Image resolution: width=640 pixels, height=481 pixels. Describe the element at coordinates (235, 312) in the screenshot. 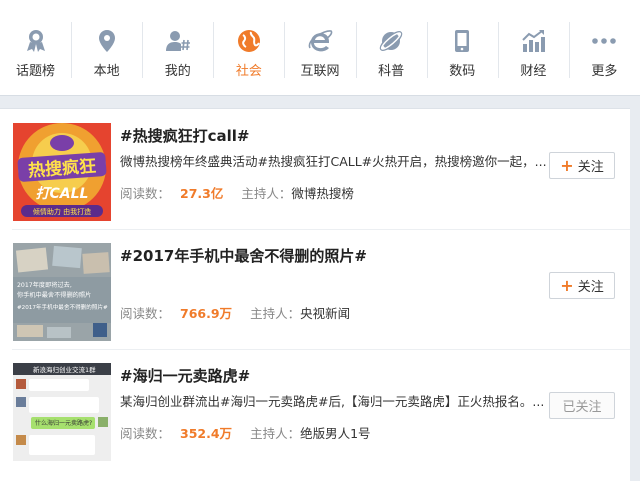

I see `topic-meta: 阅读数： 766.9万 主持人：央视新闻` at that location.